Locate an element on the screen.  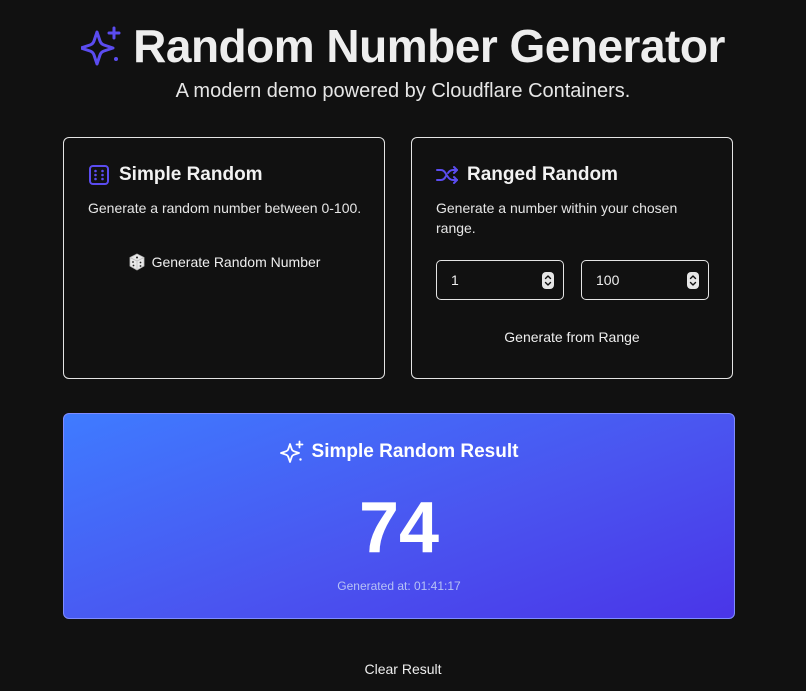
shuffle-icon is located at coordinates (447, 175).